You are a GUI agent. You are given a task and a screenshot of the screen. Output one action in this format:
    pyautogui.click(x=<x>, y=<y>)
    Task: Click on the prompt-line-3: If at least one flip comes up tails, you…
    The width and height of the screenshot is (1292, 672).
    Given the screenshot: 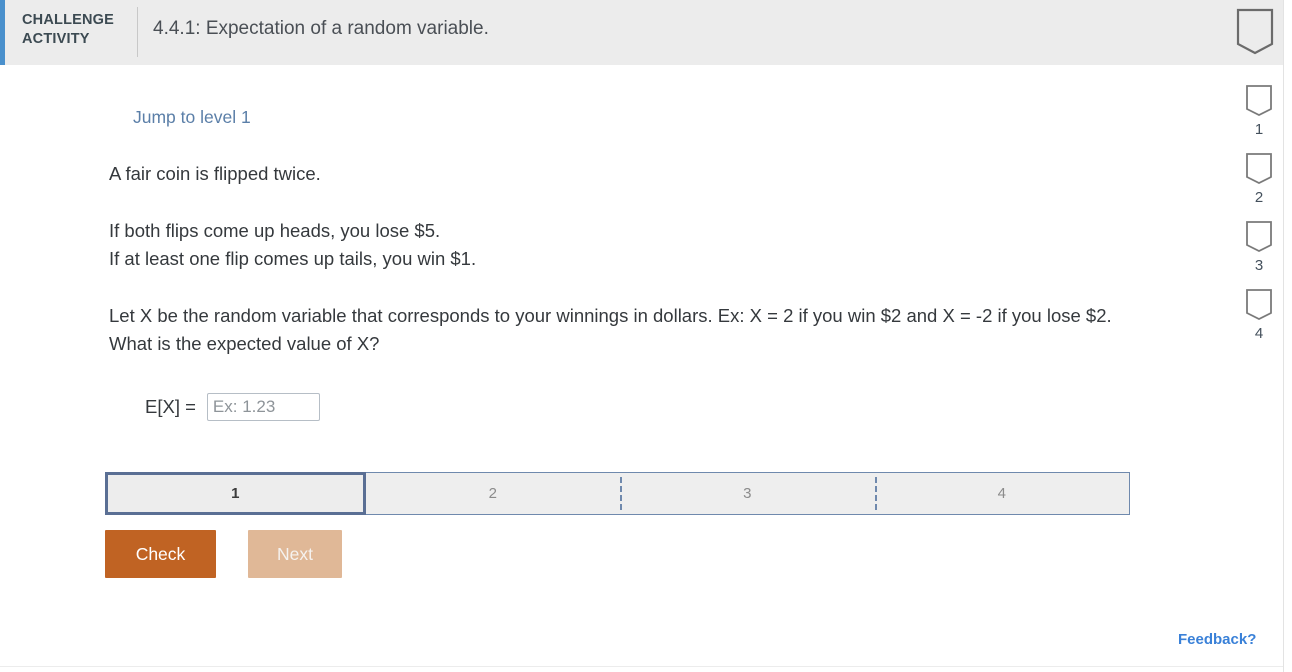 What is the action you would take?
    pyautogui.click(x=293, y=258)
    